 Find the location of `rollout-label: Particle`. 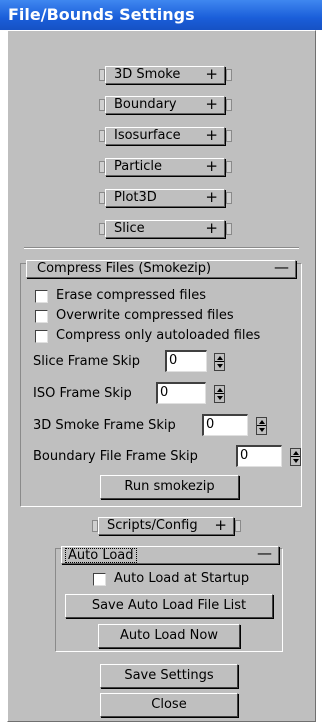

rollout-label: Particle is located at coordinates (138, 166).